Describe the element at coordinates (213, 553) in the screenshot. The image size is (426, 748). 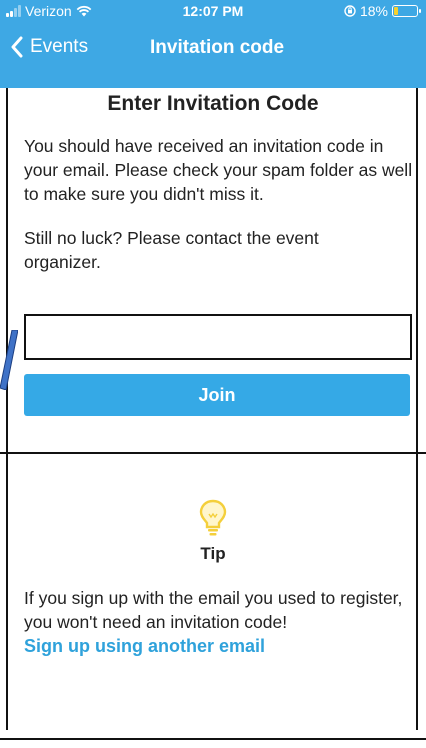
I see `tip-title: Tip` at that location.